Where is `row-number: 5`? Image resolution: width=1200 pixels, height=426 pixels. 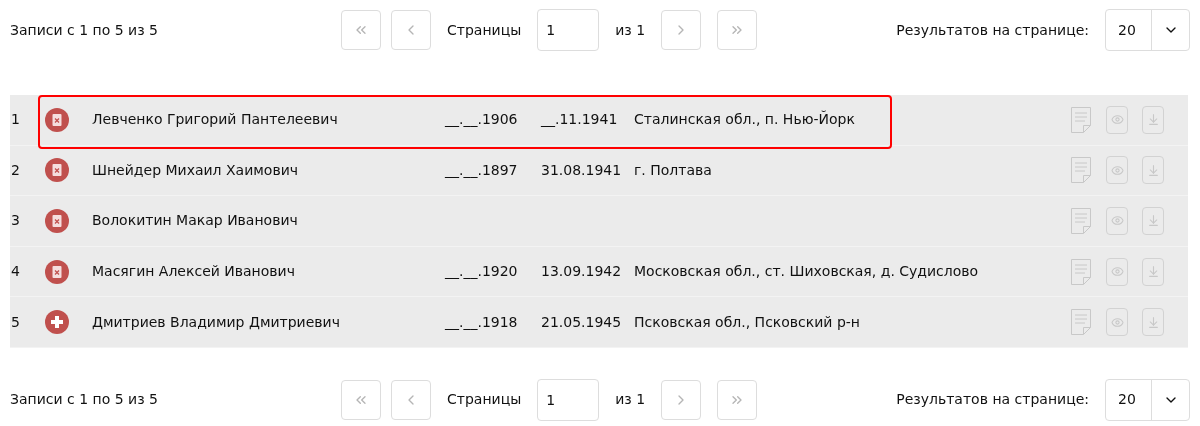 row-number: 5 is located at coordinates (15, 322).